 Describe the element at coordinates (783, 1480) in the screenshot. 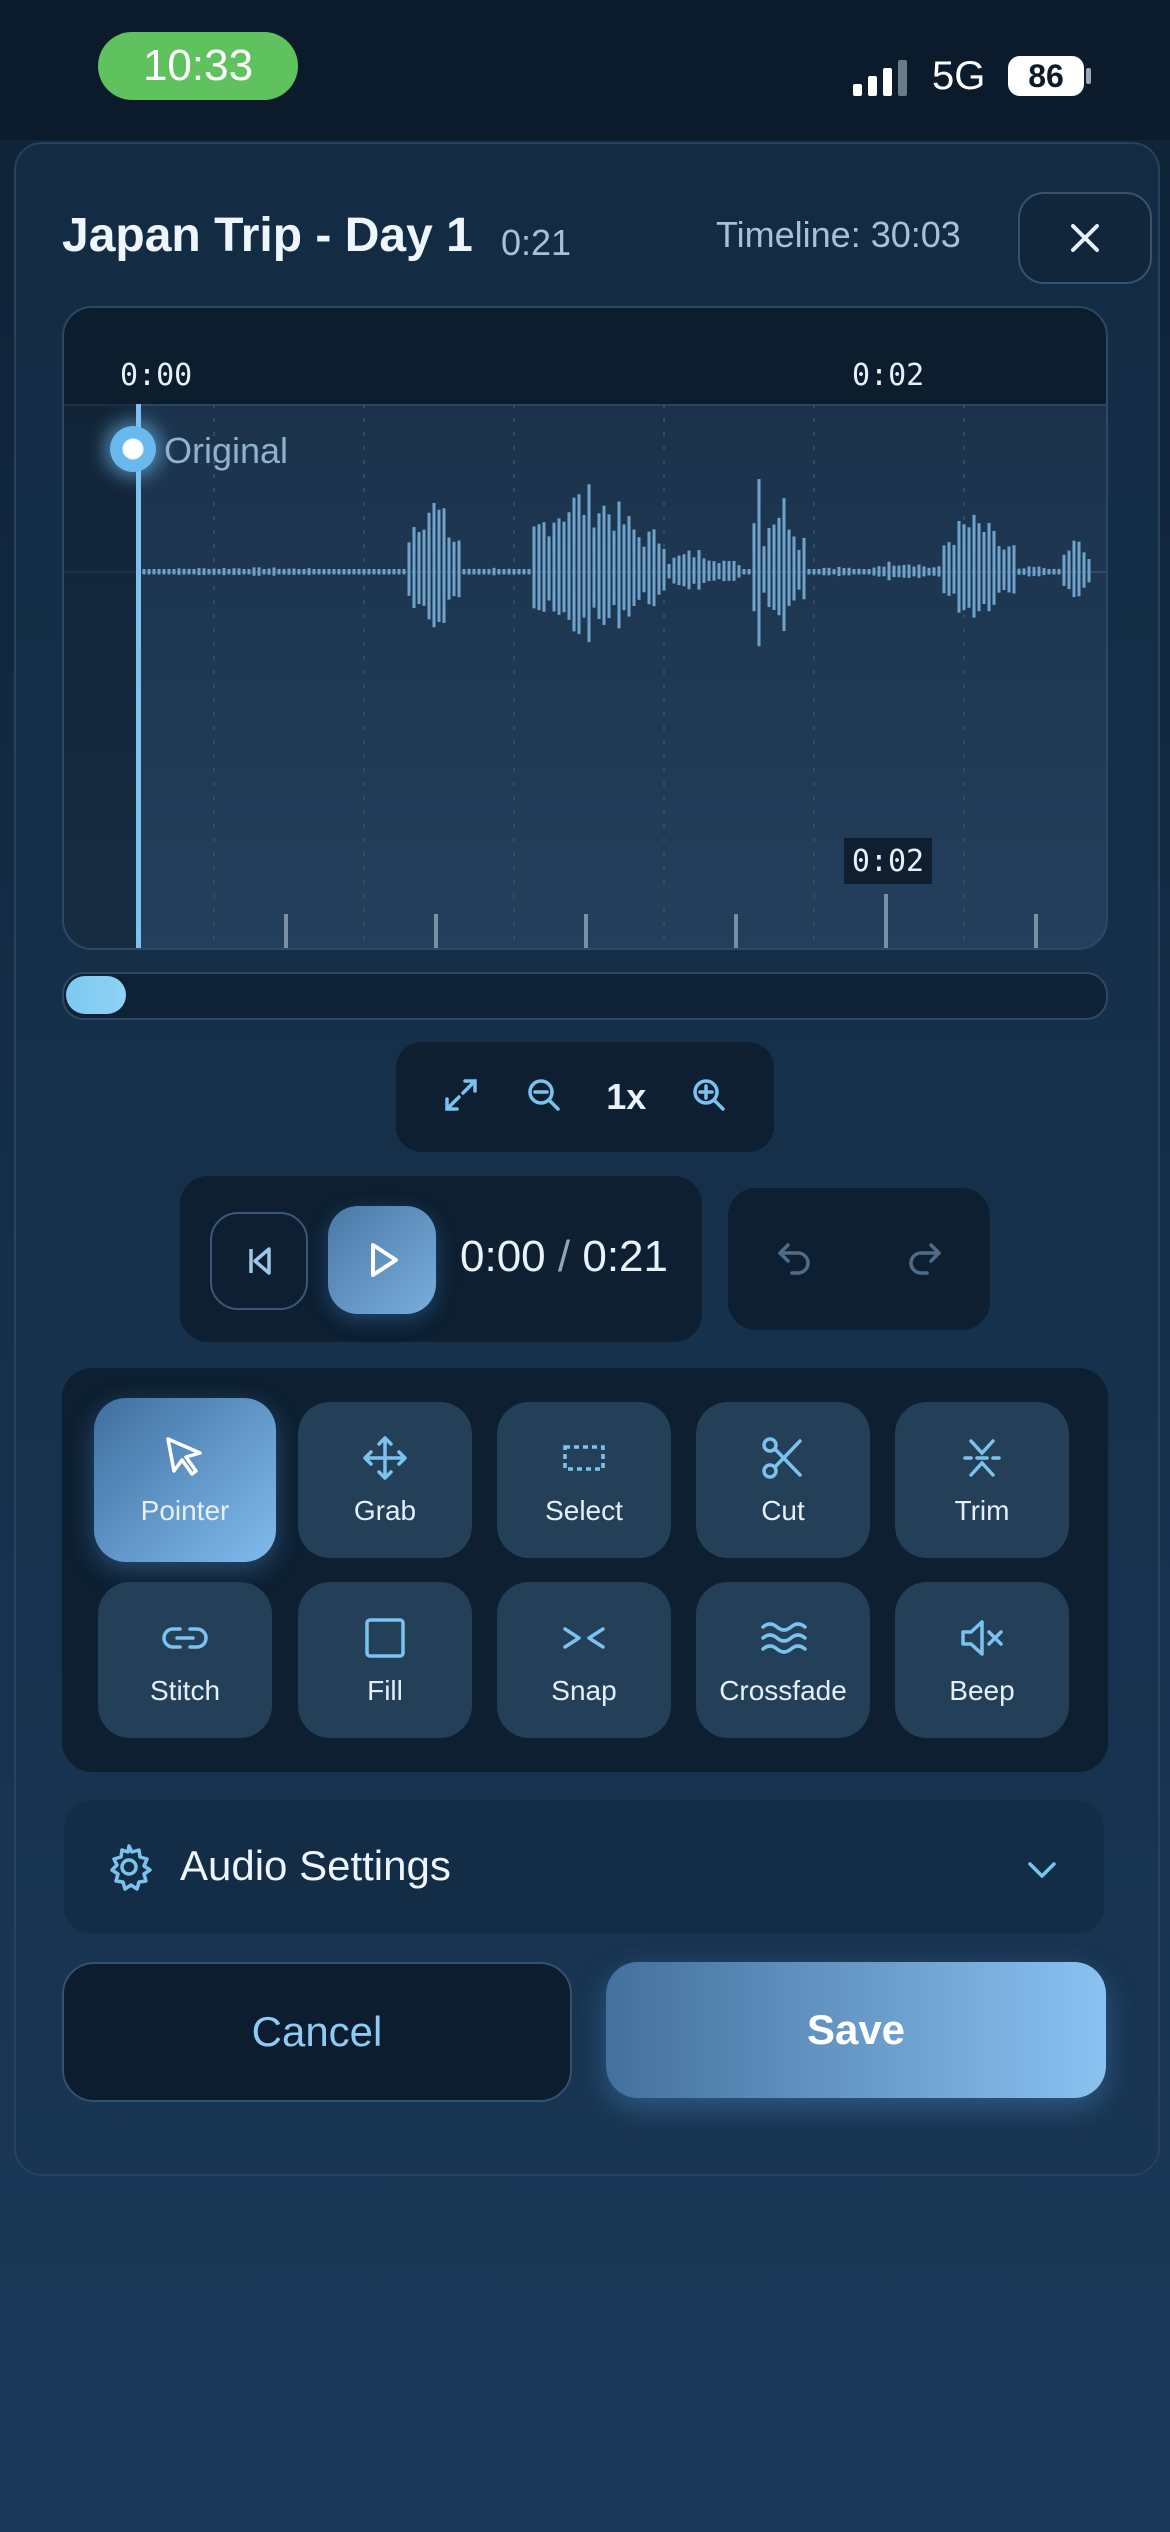

I see `tool-cut: Cut` at that location.